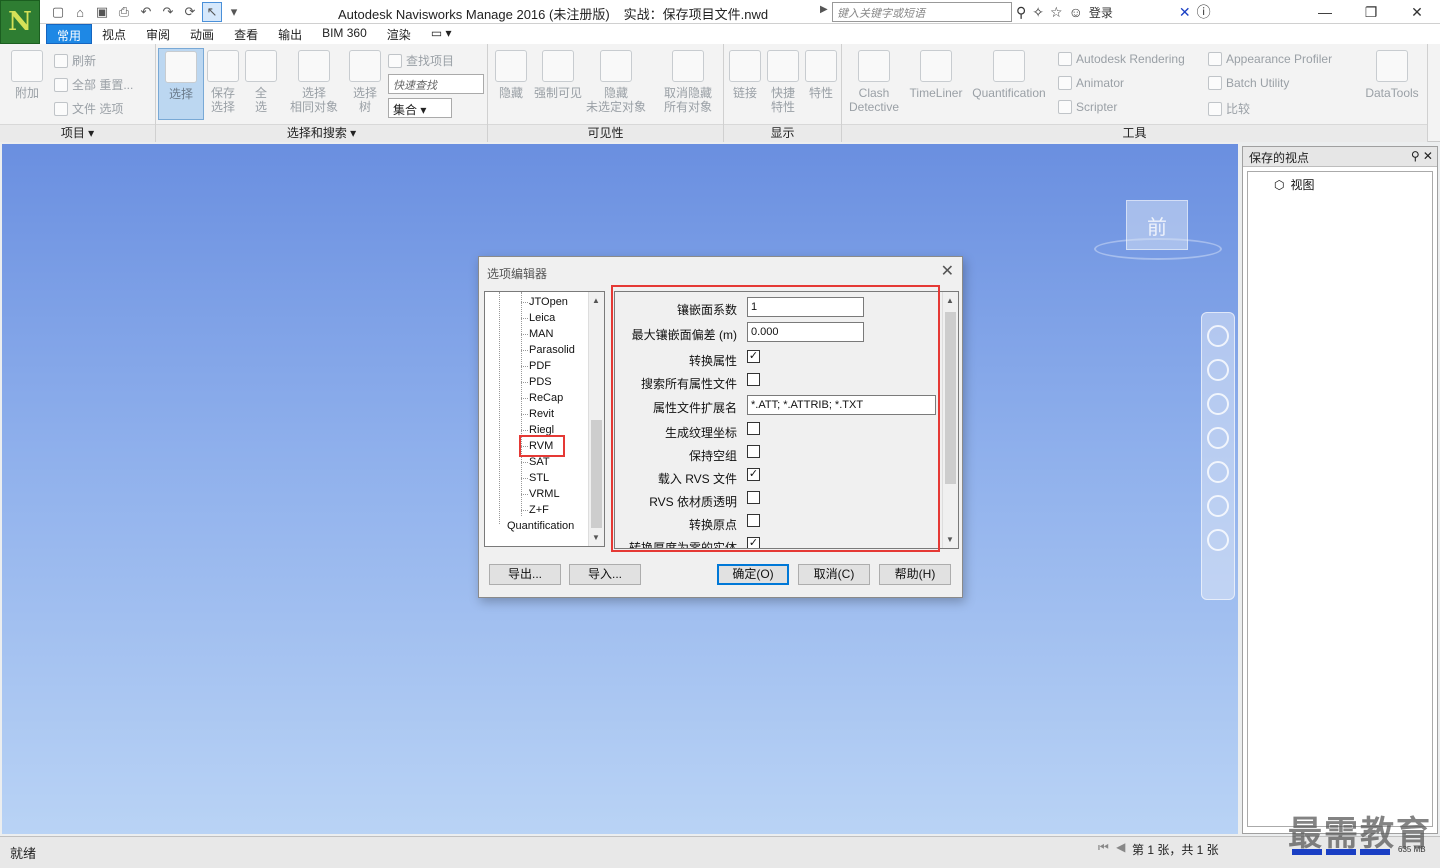 Image resolution: width=1440 pixels, height=868 pixels. I want to click on props-scroll-up-icon: ▲, so click(950, 300).